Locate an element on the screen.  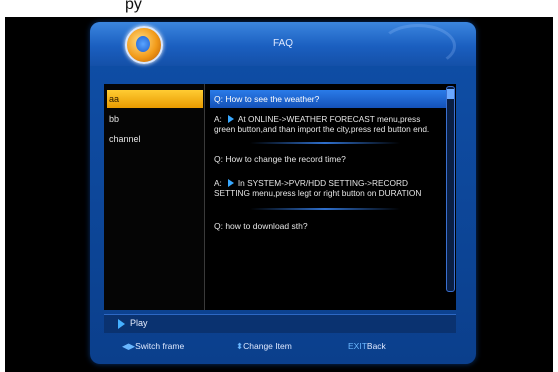
faq-question: Q: How to see the weather? is located at coordinates (328, 99).